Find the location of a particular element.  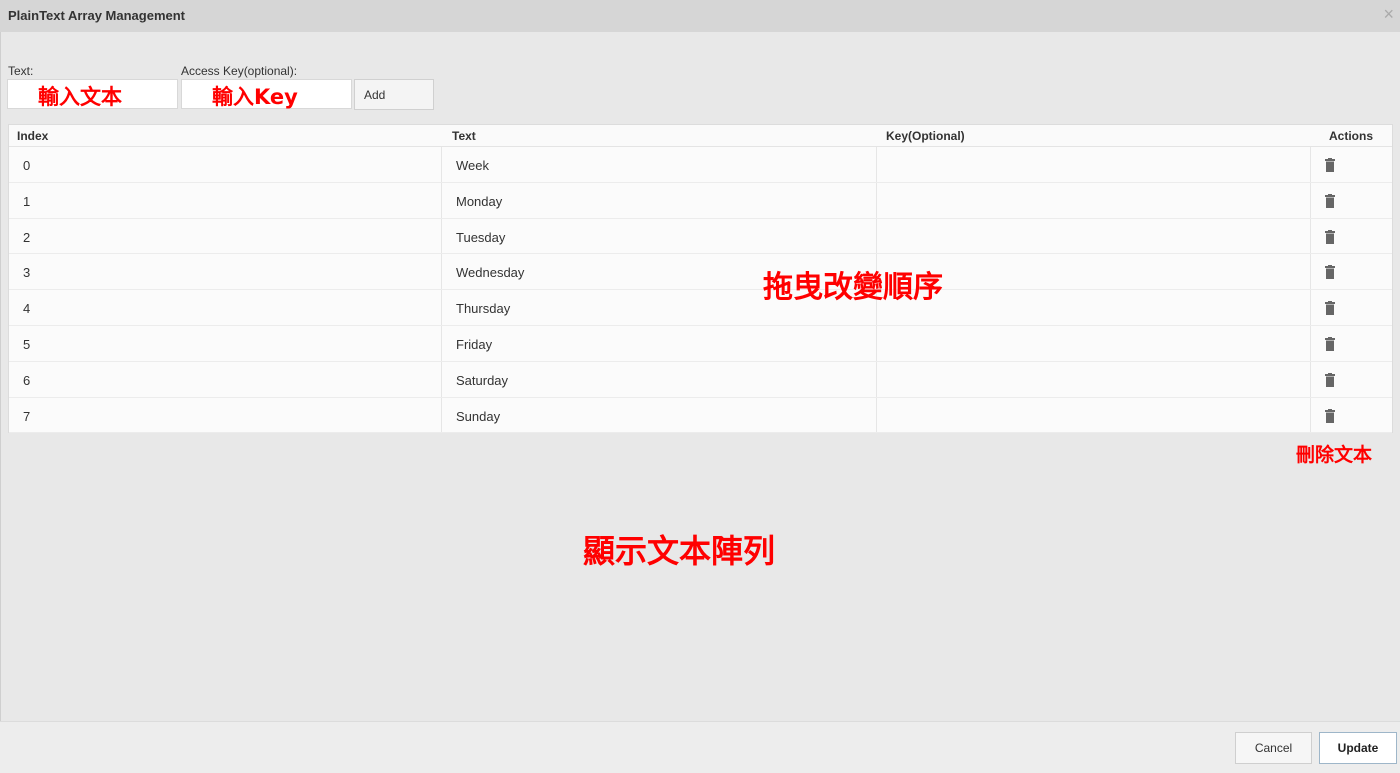

header-key: Key(Optional) is located at coordinates (925, 136).